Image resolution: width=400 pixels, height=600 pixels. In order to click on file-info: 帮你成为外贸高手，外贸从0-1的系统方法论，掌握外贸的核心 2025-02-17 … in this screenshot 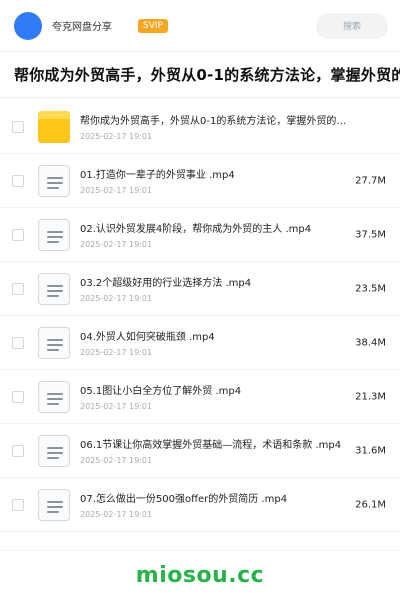, I will do `click(240, 126)`.